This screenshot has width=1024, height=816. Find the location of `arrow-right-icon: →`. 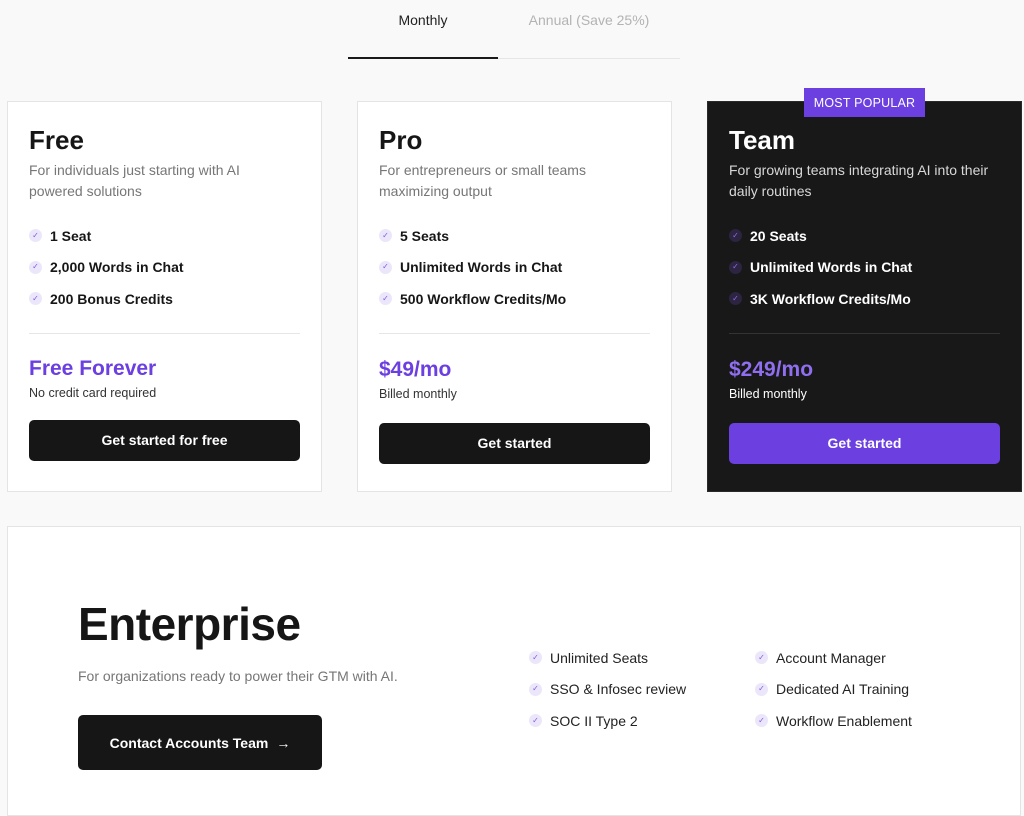

arrow-right-icon: → is located at coordinates (283, 742).